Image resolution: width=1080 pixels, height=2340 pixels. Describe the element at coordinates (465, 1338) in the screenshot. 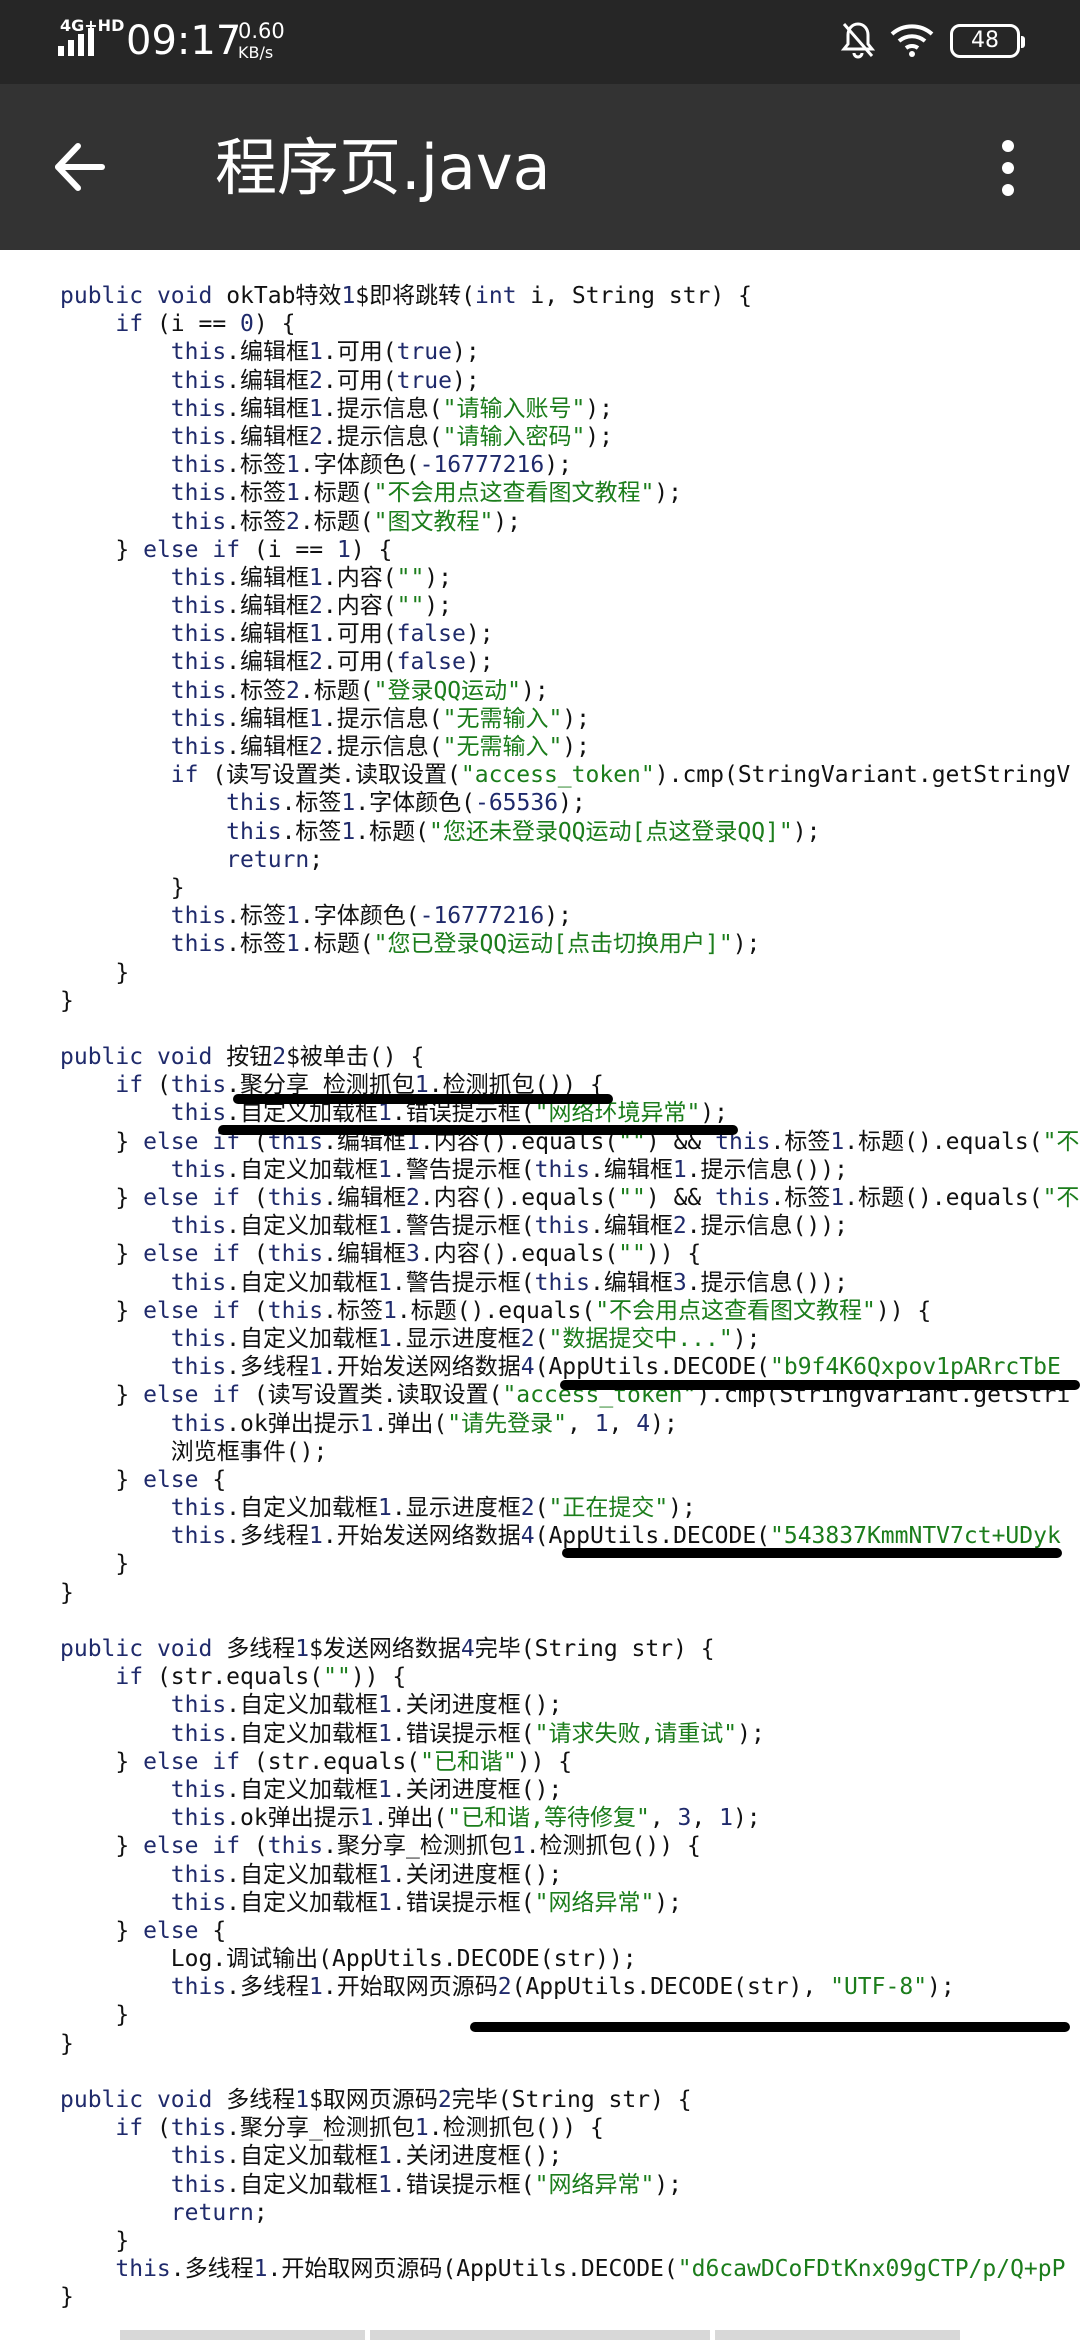

I see `code-line: this.自定义加载框1.显示进度框2("数据提交中...");` at that location.